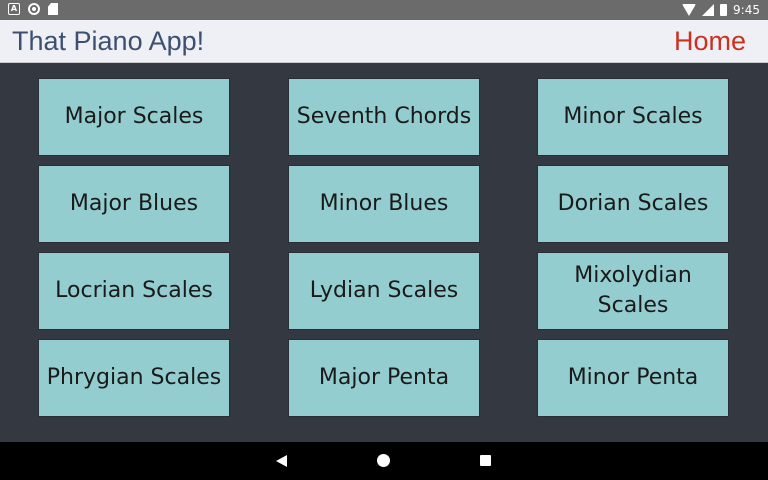 This screenshot has height=480, width=768. What do you see at coordinates (281, 461) in the screenshot?
I see `back-icon` at bounding box center [281, 461].